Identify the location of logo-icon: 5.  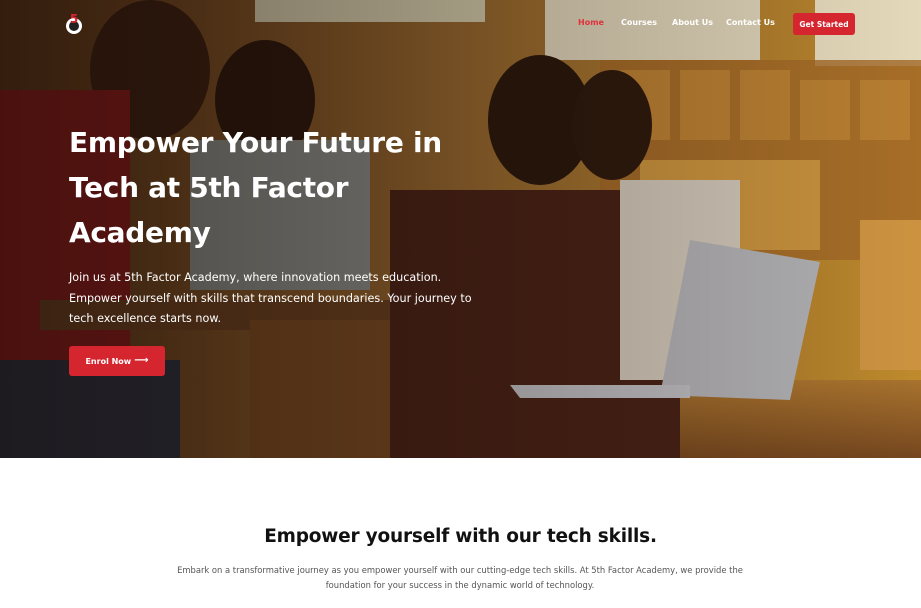
(74, 24).